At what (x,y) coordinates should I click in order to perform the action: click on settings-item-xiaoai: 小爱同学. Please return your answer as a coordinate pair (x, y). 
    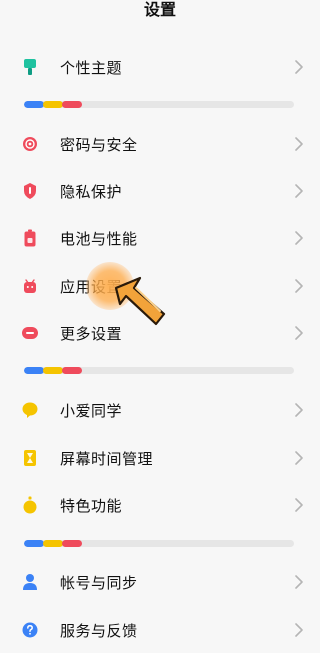
    Looking at the image, I should click on (160, 410).